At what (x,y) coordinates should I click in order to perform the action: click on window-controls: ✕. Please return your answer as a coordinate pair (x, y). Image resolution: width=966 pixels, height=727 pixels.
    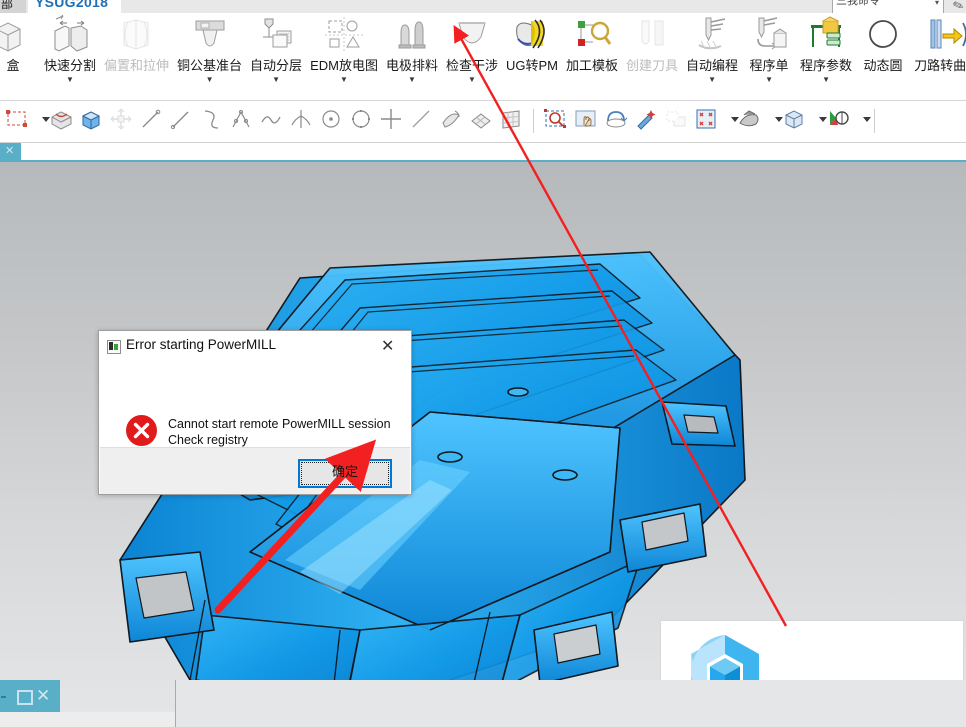
    Looking at the image, I should click on (30, 696).